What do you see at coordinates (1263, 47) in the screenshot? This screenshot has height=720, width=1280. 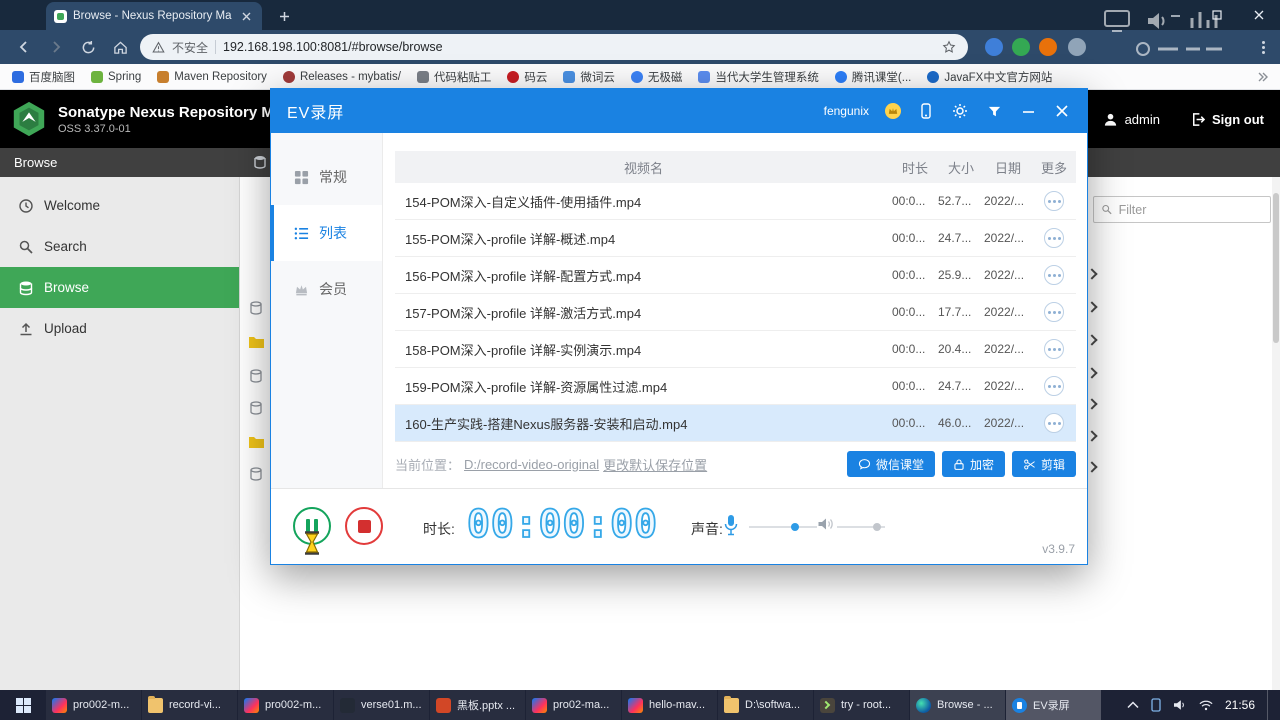 I see `browser-menu-icon` at bounding box center [1263, 47].